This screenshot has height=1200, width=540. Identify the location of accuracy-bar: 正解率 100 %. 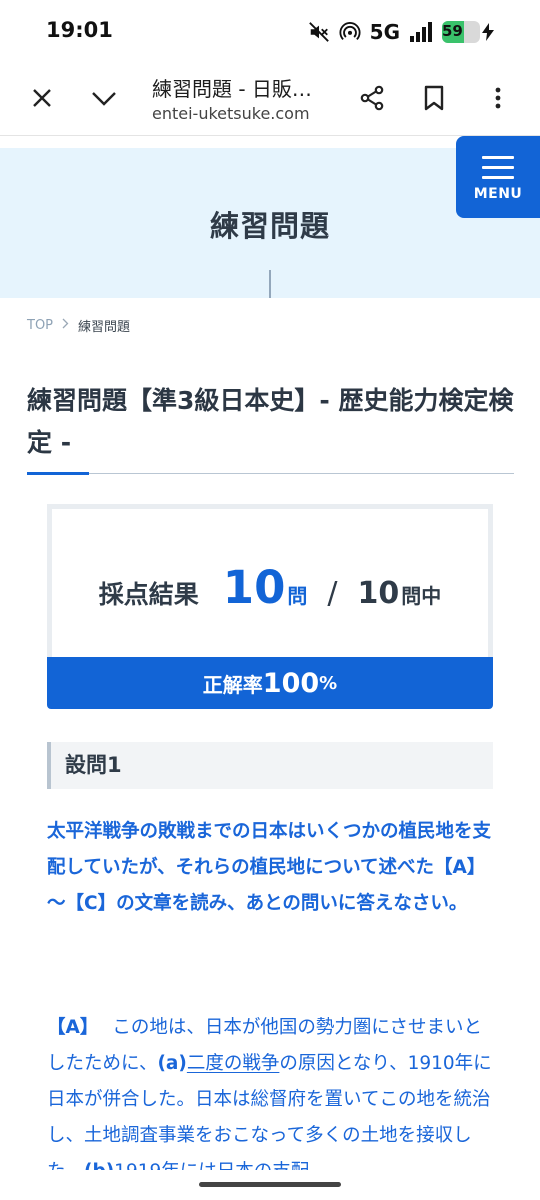
(270, 683).